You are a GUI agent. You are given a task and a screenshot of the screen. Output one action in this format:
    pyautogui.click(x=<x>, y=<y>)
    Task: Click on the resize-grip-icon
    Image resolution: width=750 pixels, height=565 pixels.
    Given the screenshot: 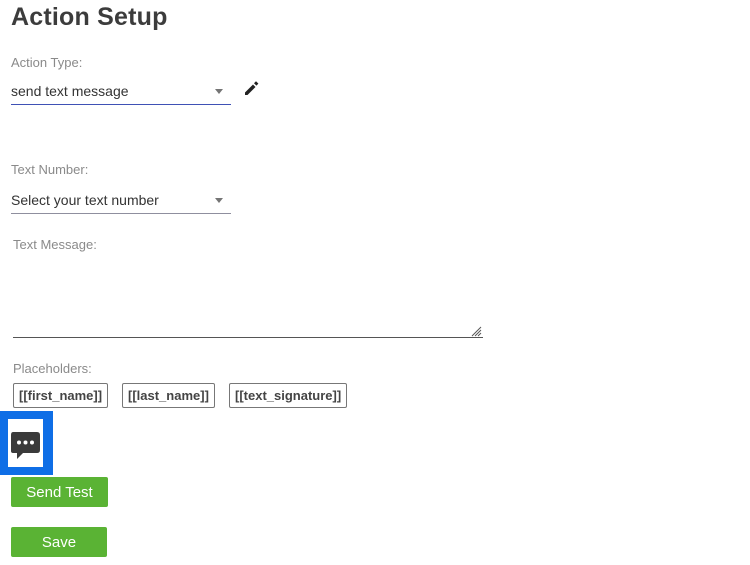 What is the action you would take?
    pyautogui.click(x=476, y=330)
    